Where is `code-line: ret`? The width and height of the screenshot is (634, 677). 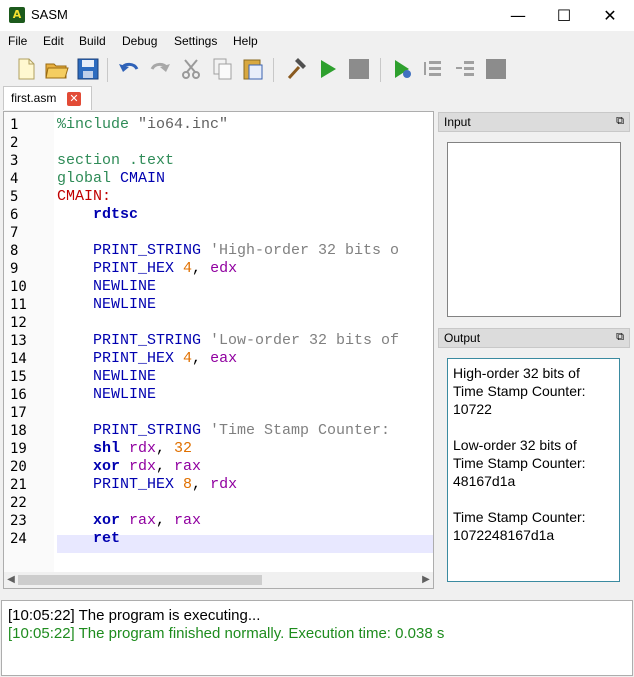
code-line: ret is located at coordinates (88, 538).